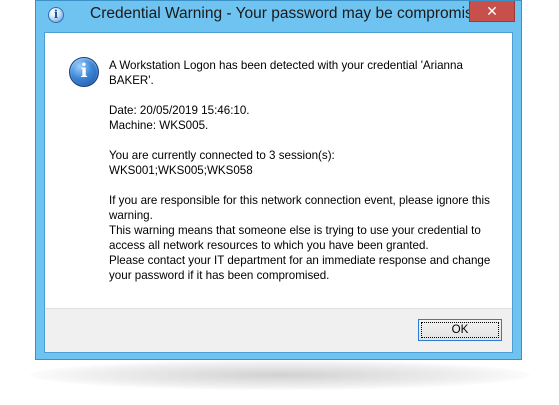 The height and width of the screenshot is (405, 559). Describe the element at coordinates (179, 110) in the screenshot. I see `message-date: Date: 20/05/2019 15:46:10.` at that location.